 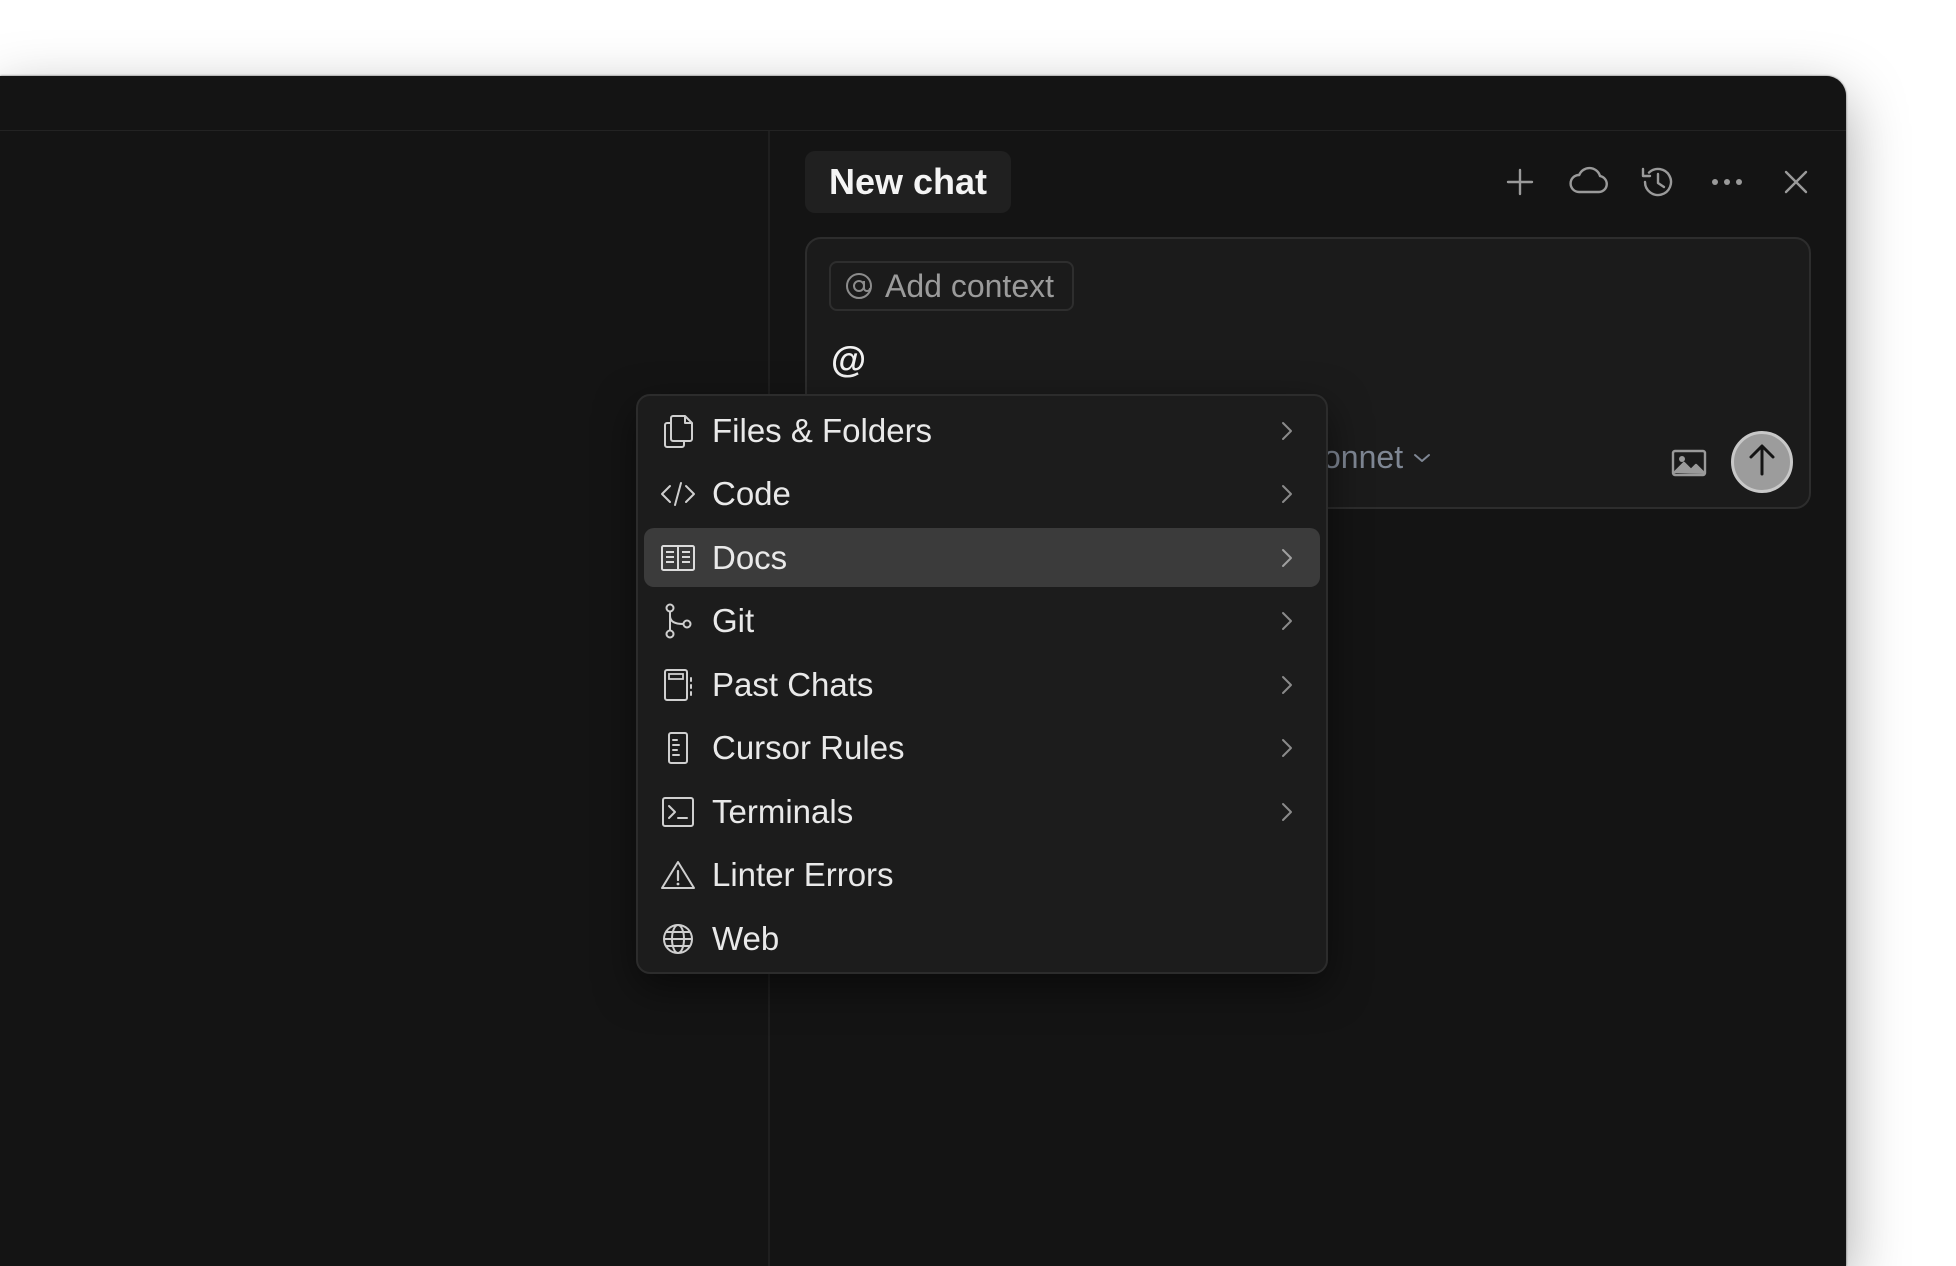 I want to click on close-chat-button, so click(x=1796, y=182).